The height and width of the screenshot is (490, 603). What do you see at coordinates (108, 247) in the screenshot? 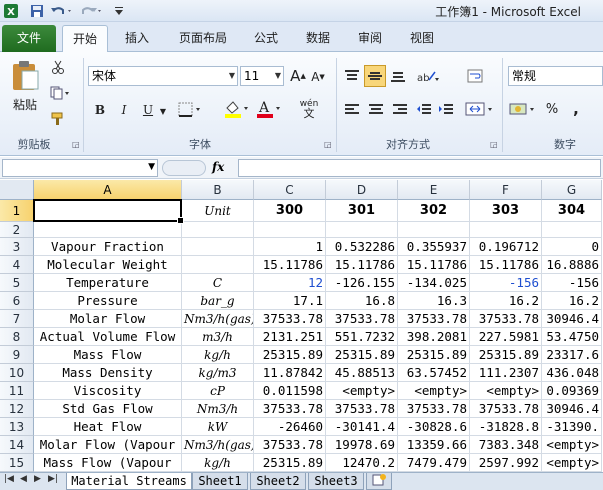
I see `cell-a3: Vapour Fraction` at bounding box center [108, 247].